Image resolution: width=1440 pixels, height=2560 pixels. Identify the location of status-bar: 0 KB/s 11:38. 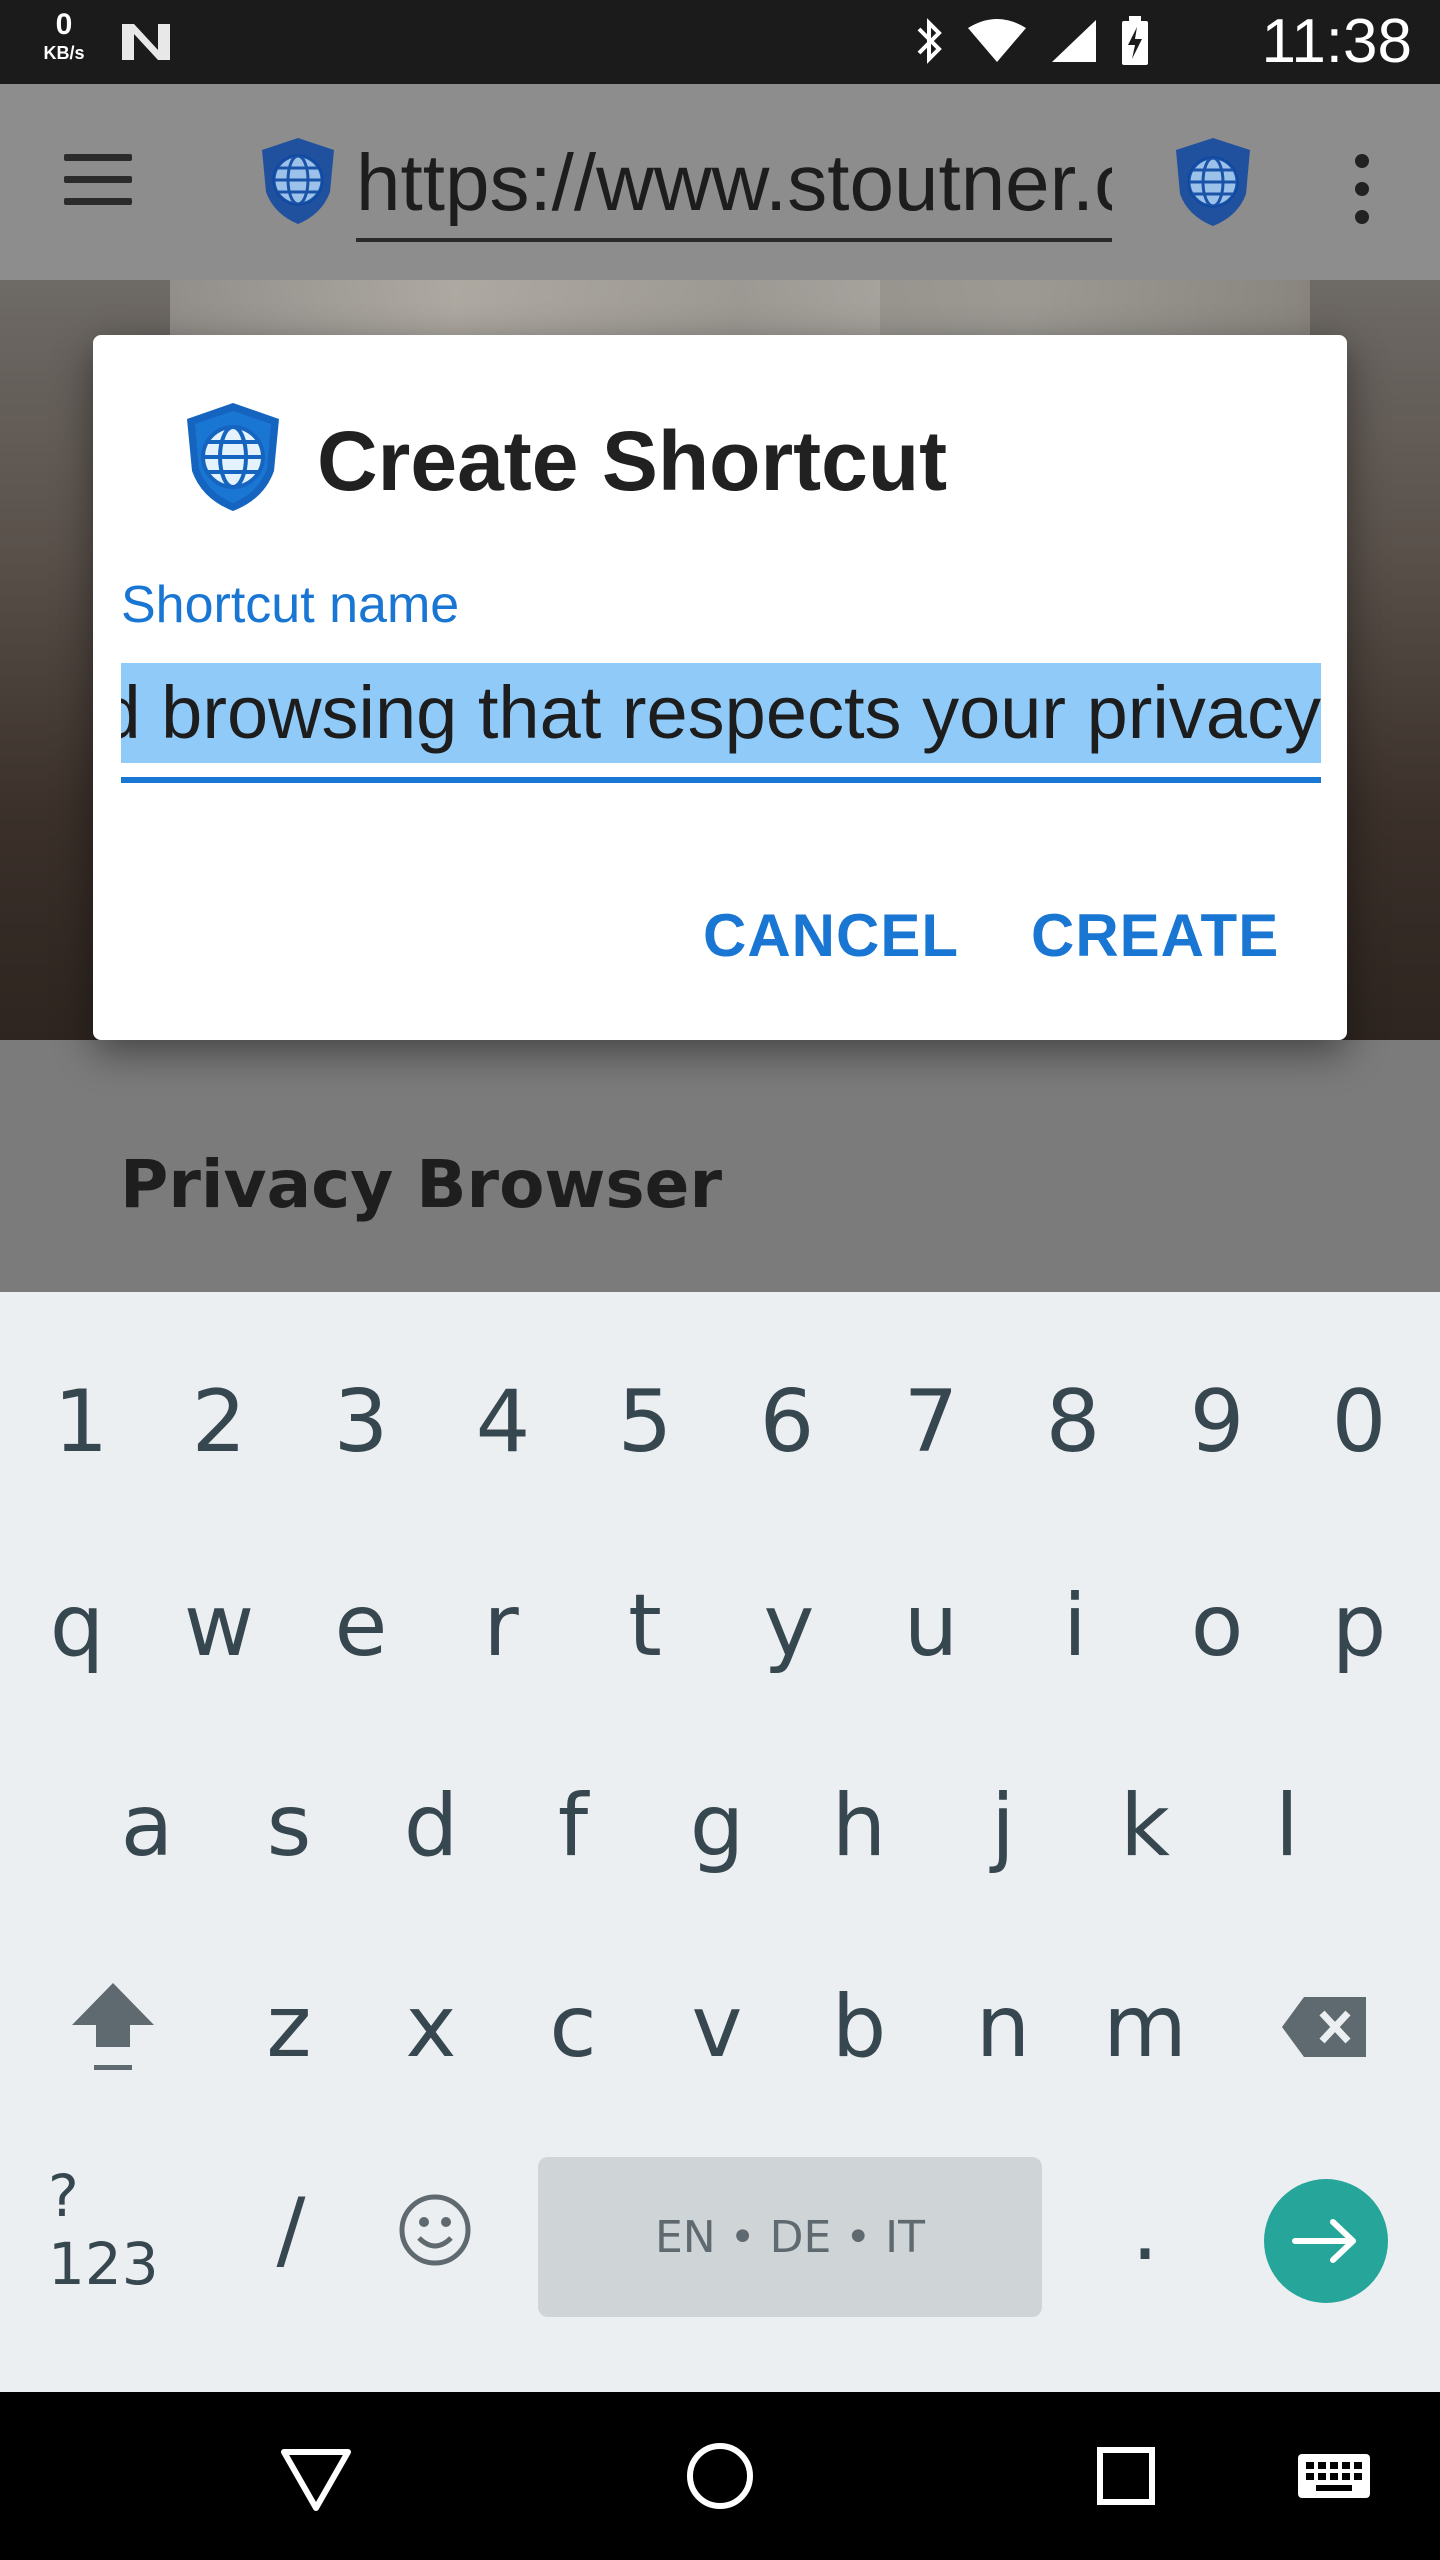
(720, 42).